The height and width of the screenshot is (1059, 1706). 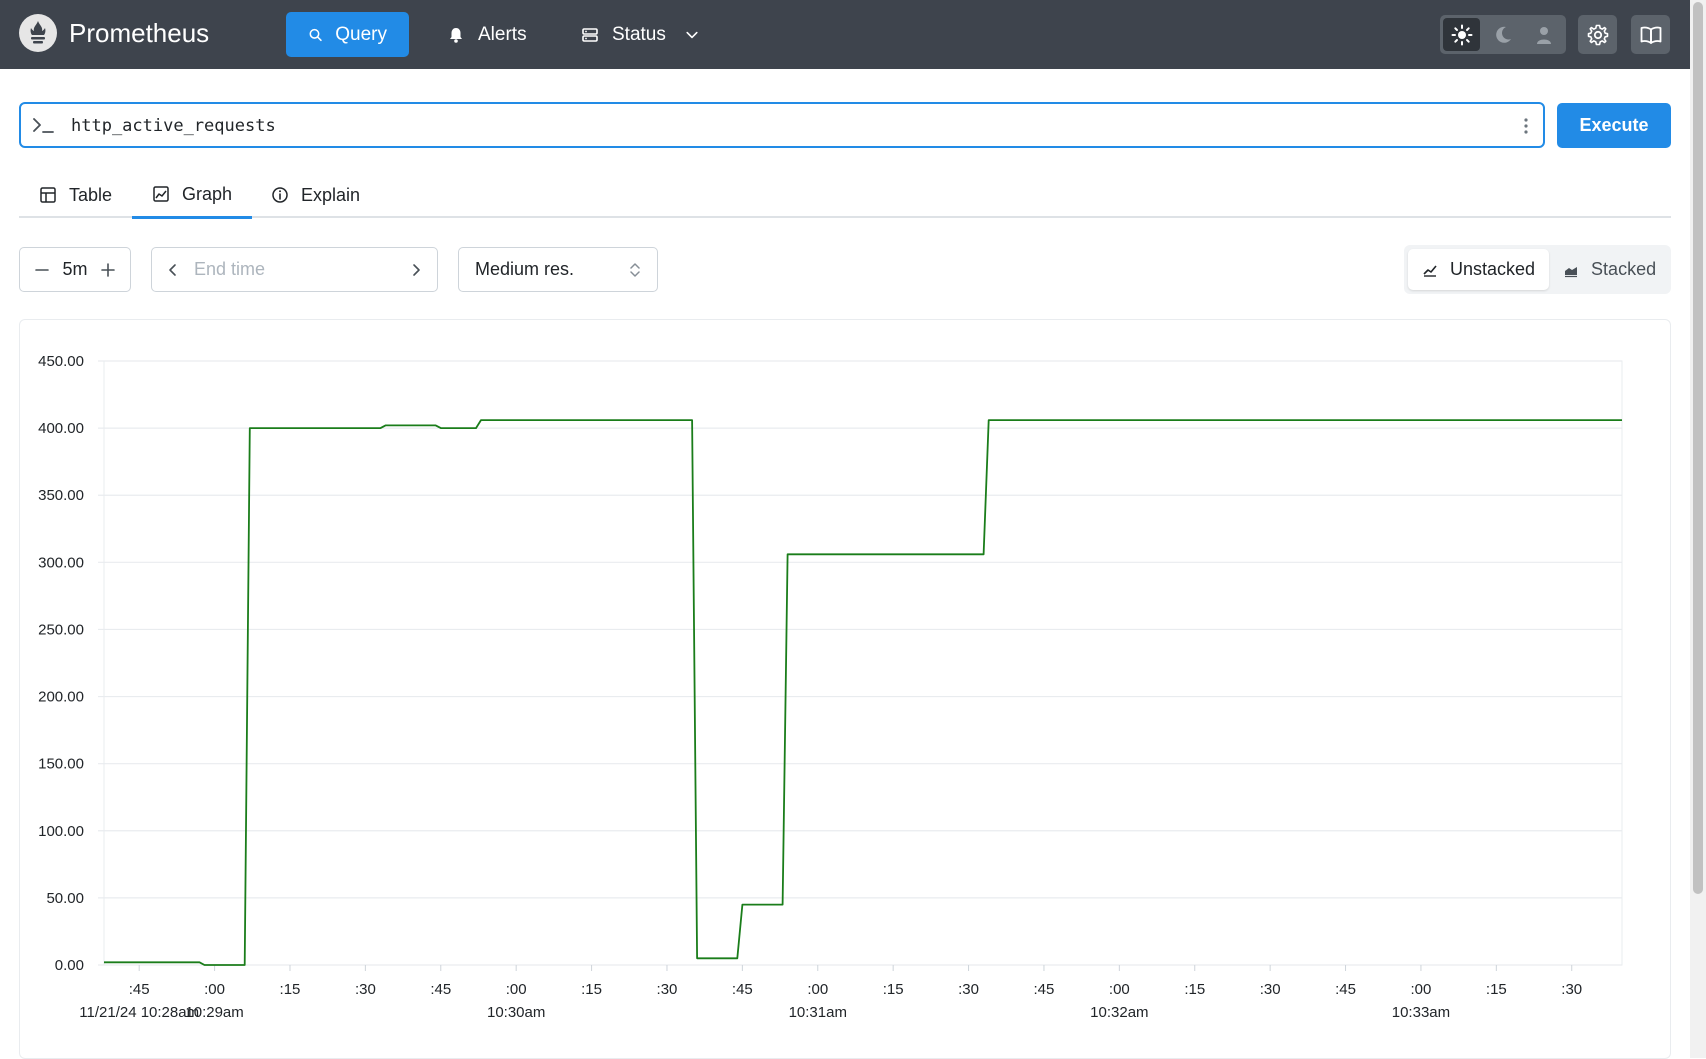 I want to click on end-time-placeholder: End time, so click(x=230, y=269).